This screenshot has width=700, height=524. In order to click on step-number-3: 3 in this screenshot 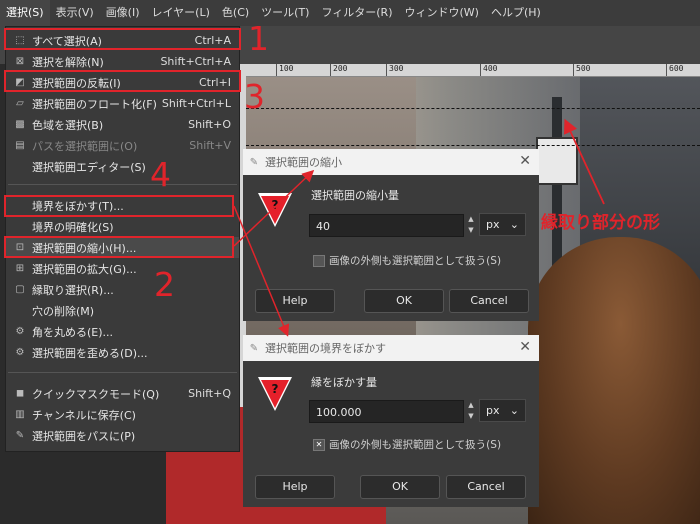, I will do `click(254, 96)`.